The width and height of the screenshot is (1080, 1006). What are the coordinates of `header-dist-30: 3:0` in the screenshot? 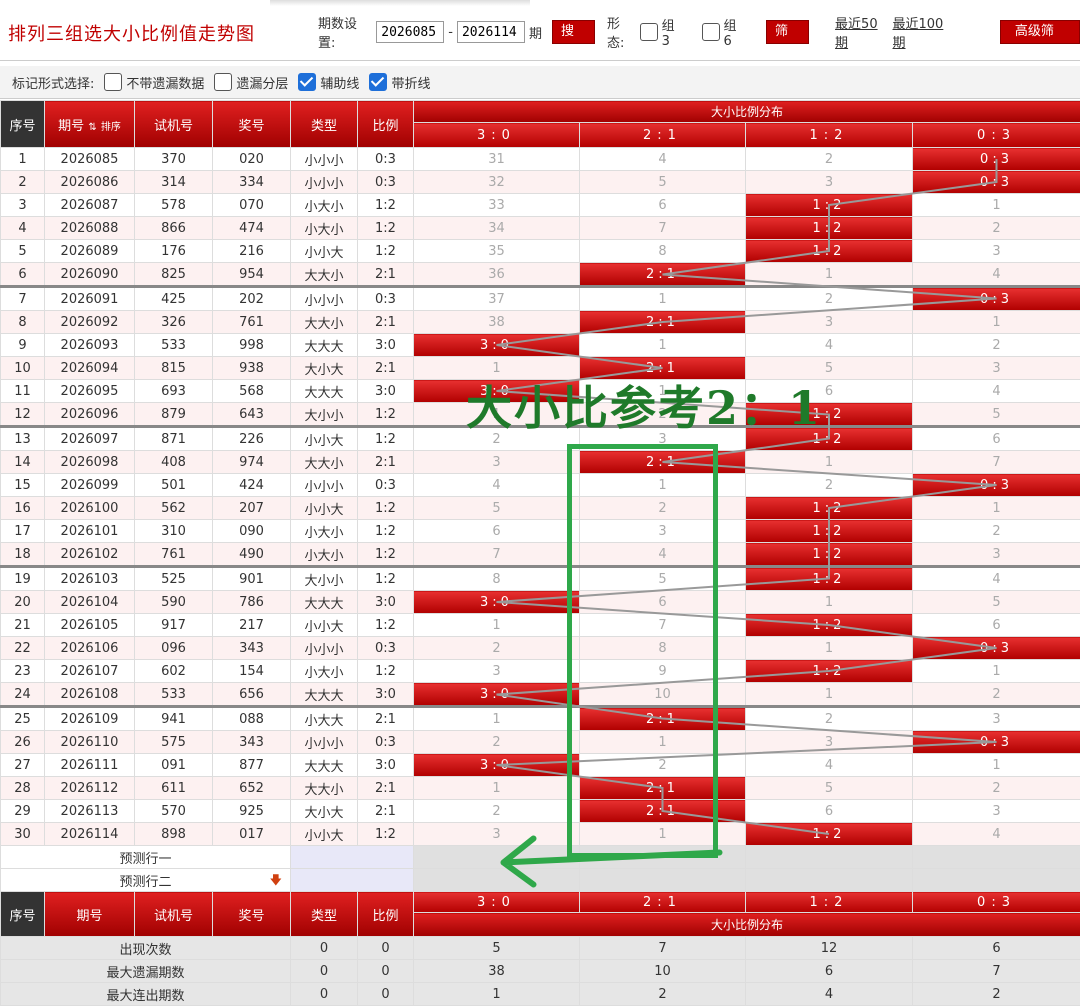 It's located at (497, 135).